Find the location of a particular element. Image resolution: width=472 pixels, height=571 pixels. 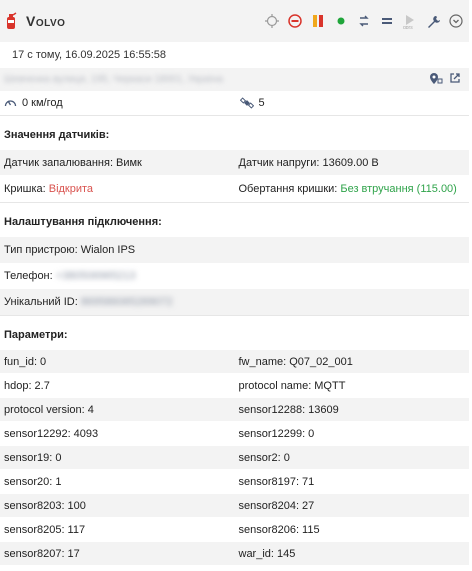

parameter-name: sensor8207: is located at coordinates (34, 553).